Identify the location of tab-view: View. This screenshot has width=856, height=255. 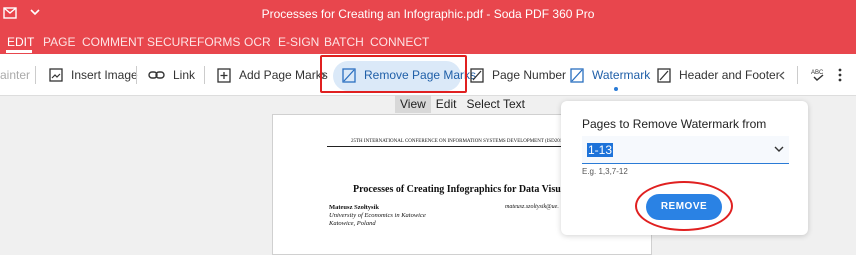
(413, 104).